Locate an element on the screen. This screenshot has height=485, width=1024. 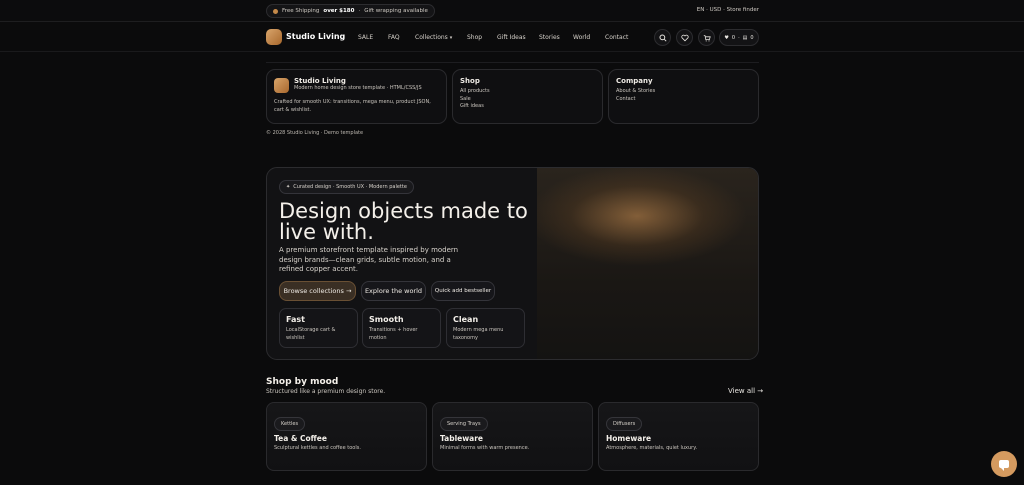
mood-card-desc: Minimal forms with warm presence. is located at coordinates (485, 448).